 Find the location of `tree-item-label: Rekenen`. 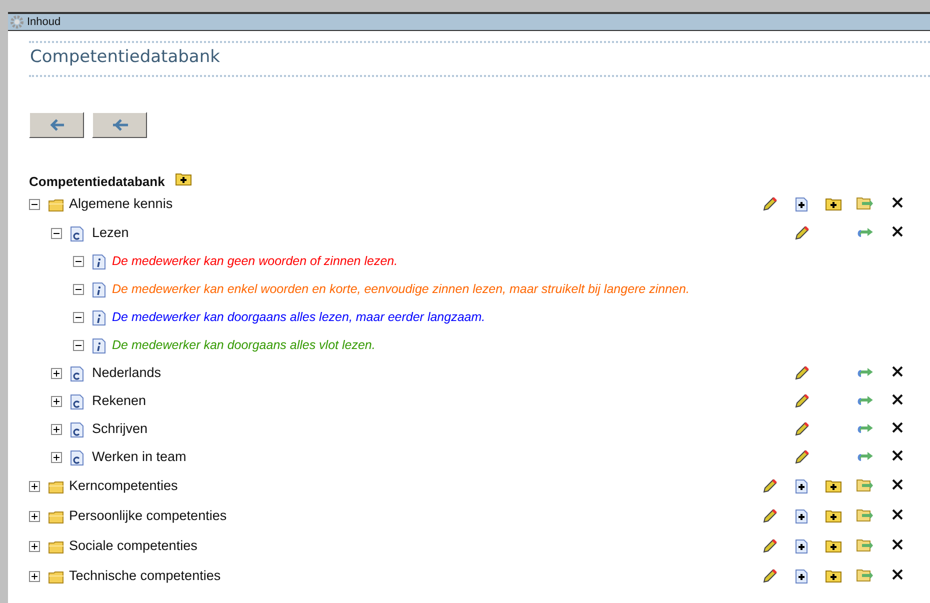

tree-item-label: Rekenen is located at coordinates (119, 401).